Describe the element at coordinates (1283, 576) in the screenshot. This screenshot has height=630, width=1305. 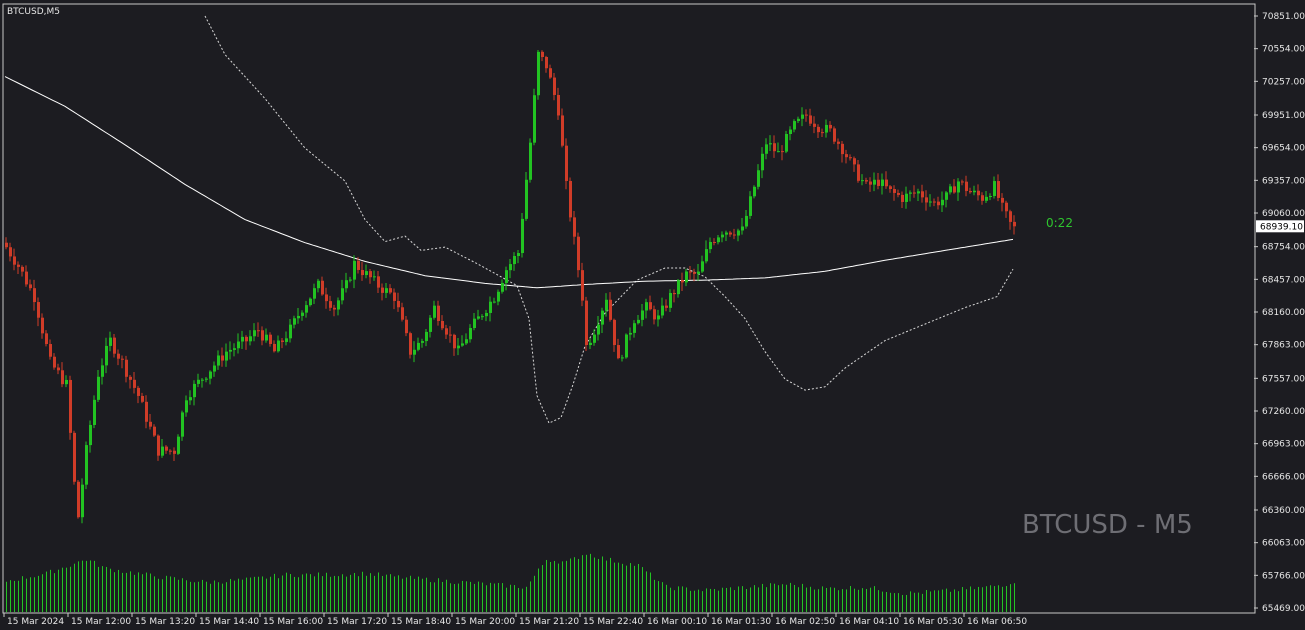
I see `price-tick-label: 65766.00` at that location.